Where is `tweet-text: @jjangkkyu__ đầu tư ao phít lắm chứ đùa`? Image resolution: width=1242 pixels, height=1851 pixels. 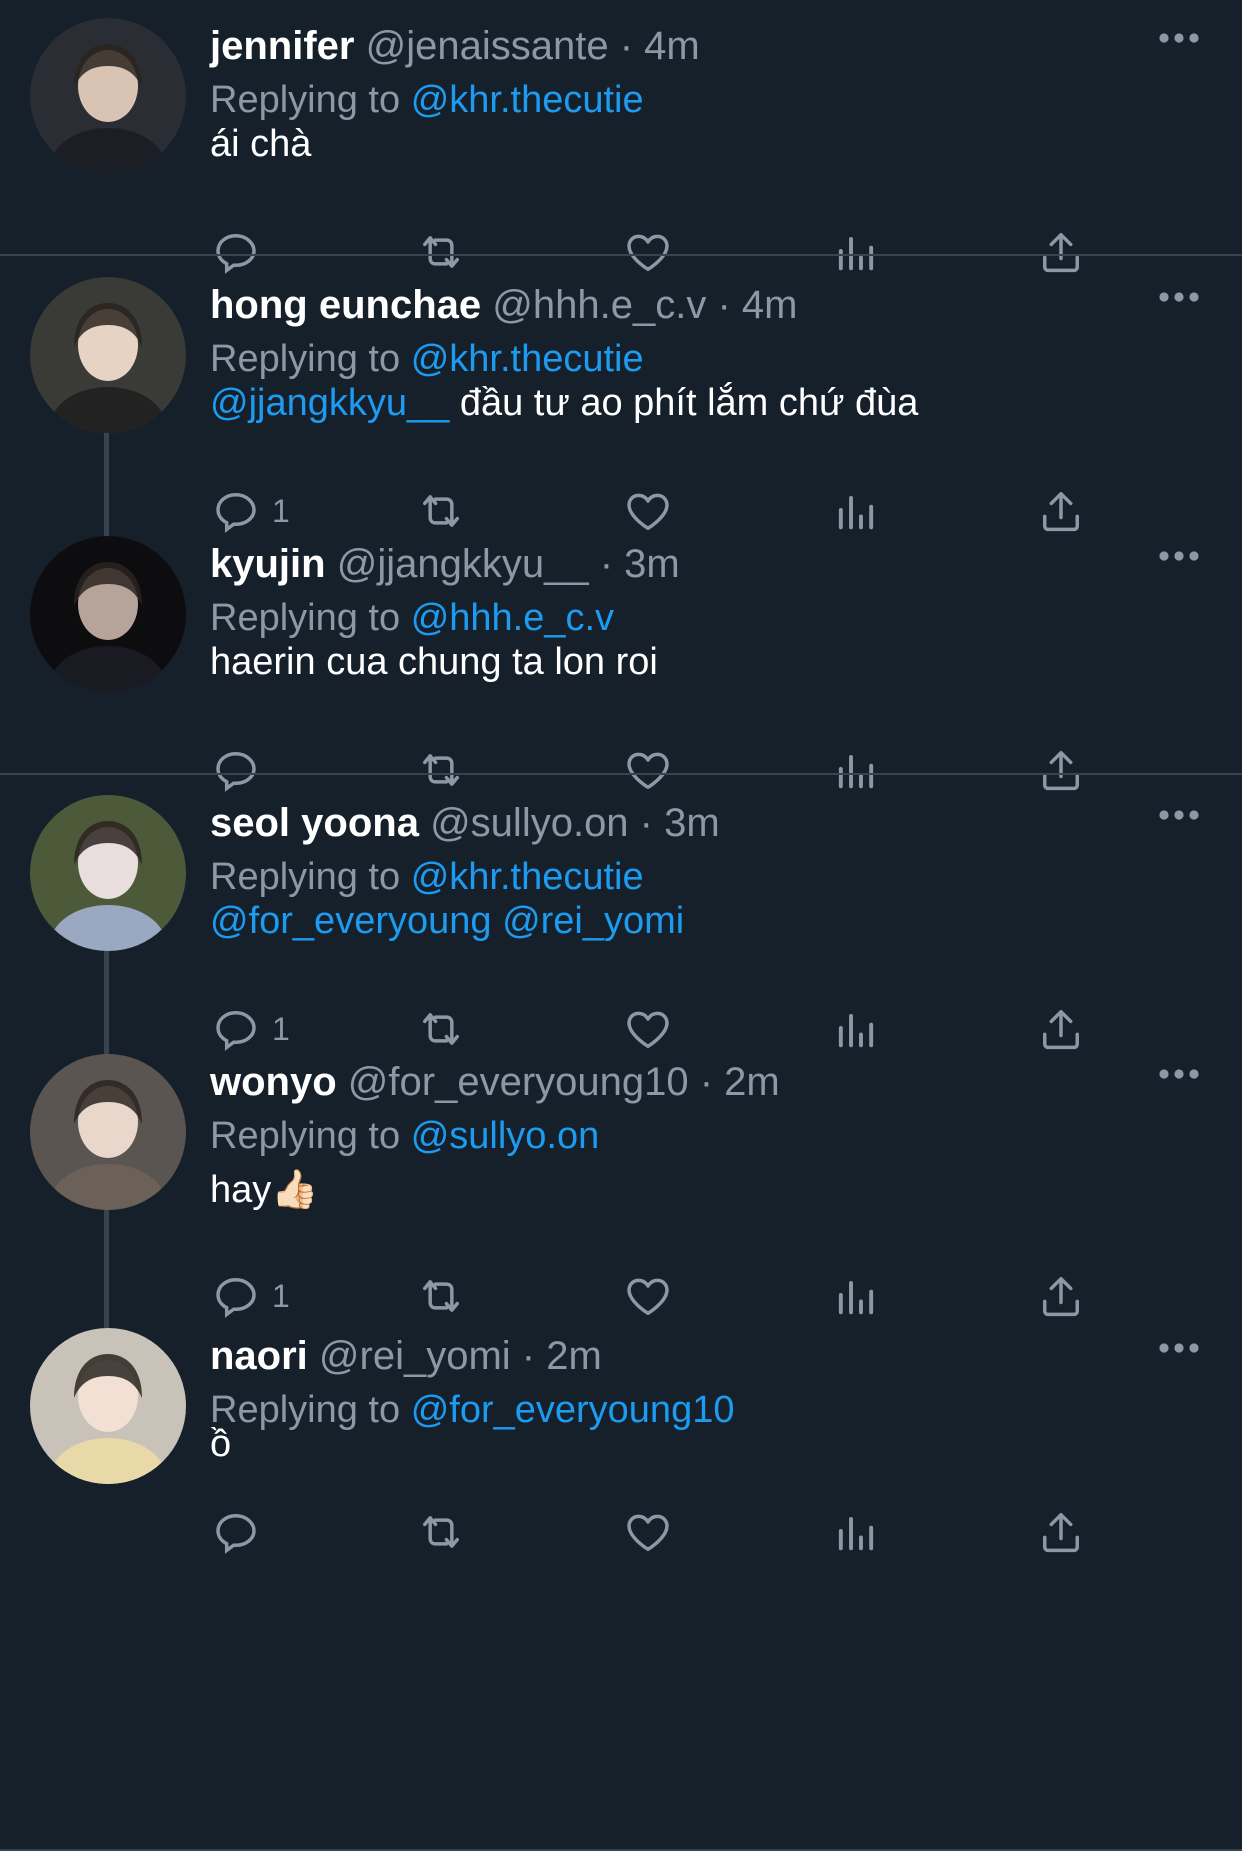
tweet-text: @jjangkkyu__ đầu tư ao phít lắm chứ đùa is located at coordinates (564, 403).